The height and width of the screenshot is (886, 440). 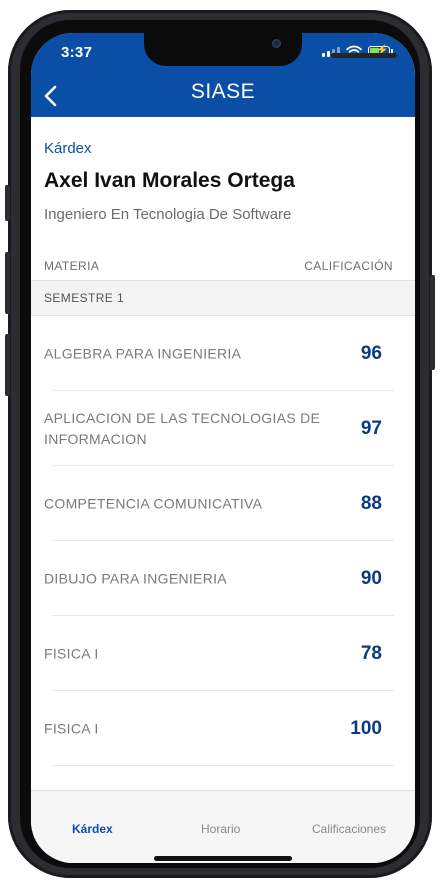 I want to click on column-header-grade: CALIFICACIÓN, so click(x=348, y=266).